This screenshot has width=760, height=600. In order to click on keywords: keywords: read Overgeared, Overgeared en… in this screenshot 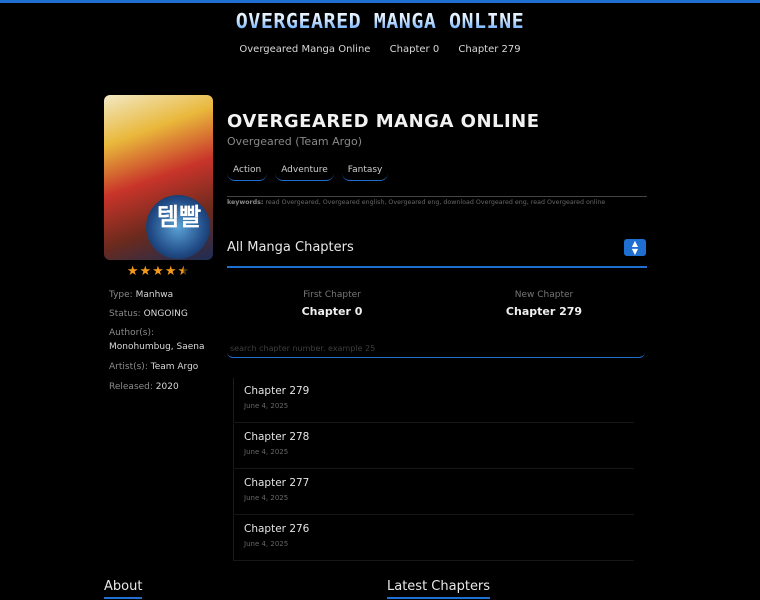, I will do `click(416, 202)`.